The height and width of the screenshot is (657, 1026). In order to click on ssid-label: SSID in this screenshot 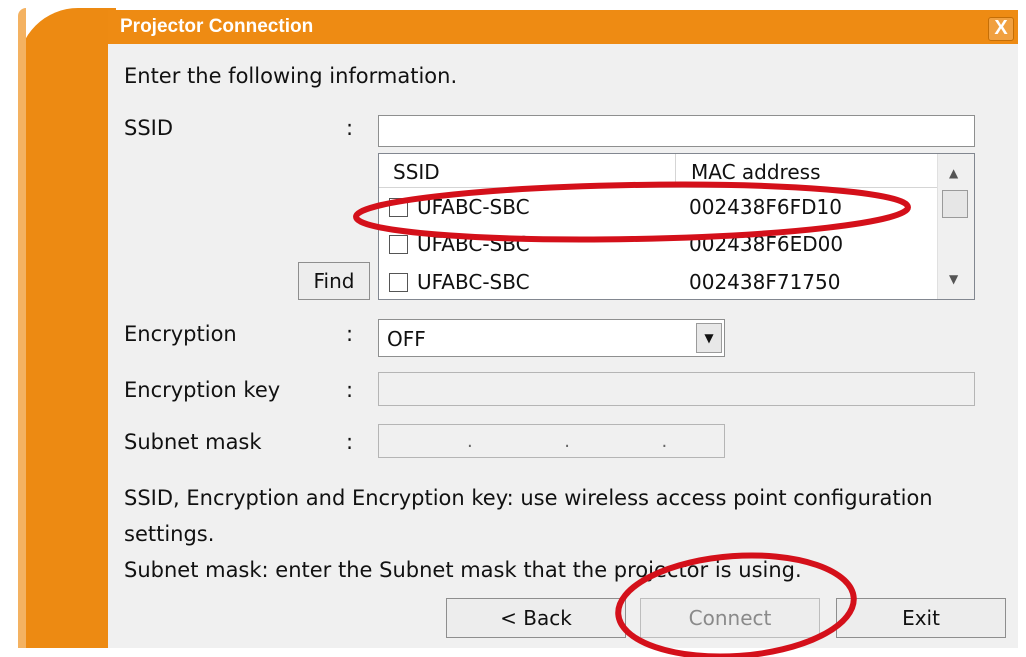, I will do `click(149, 128)`.